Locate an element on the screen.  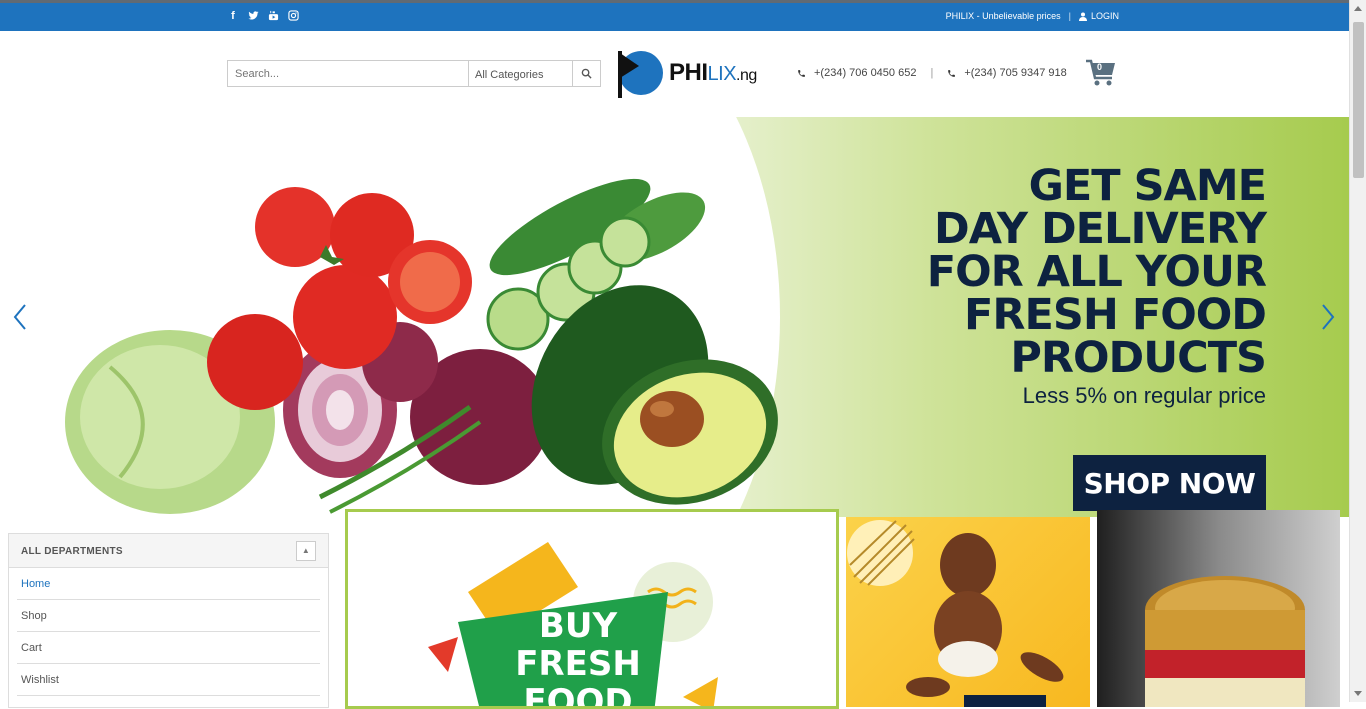
phone-2: +(234) 705 9347 918 is located at coordinates (1007, 73).